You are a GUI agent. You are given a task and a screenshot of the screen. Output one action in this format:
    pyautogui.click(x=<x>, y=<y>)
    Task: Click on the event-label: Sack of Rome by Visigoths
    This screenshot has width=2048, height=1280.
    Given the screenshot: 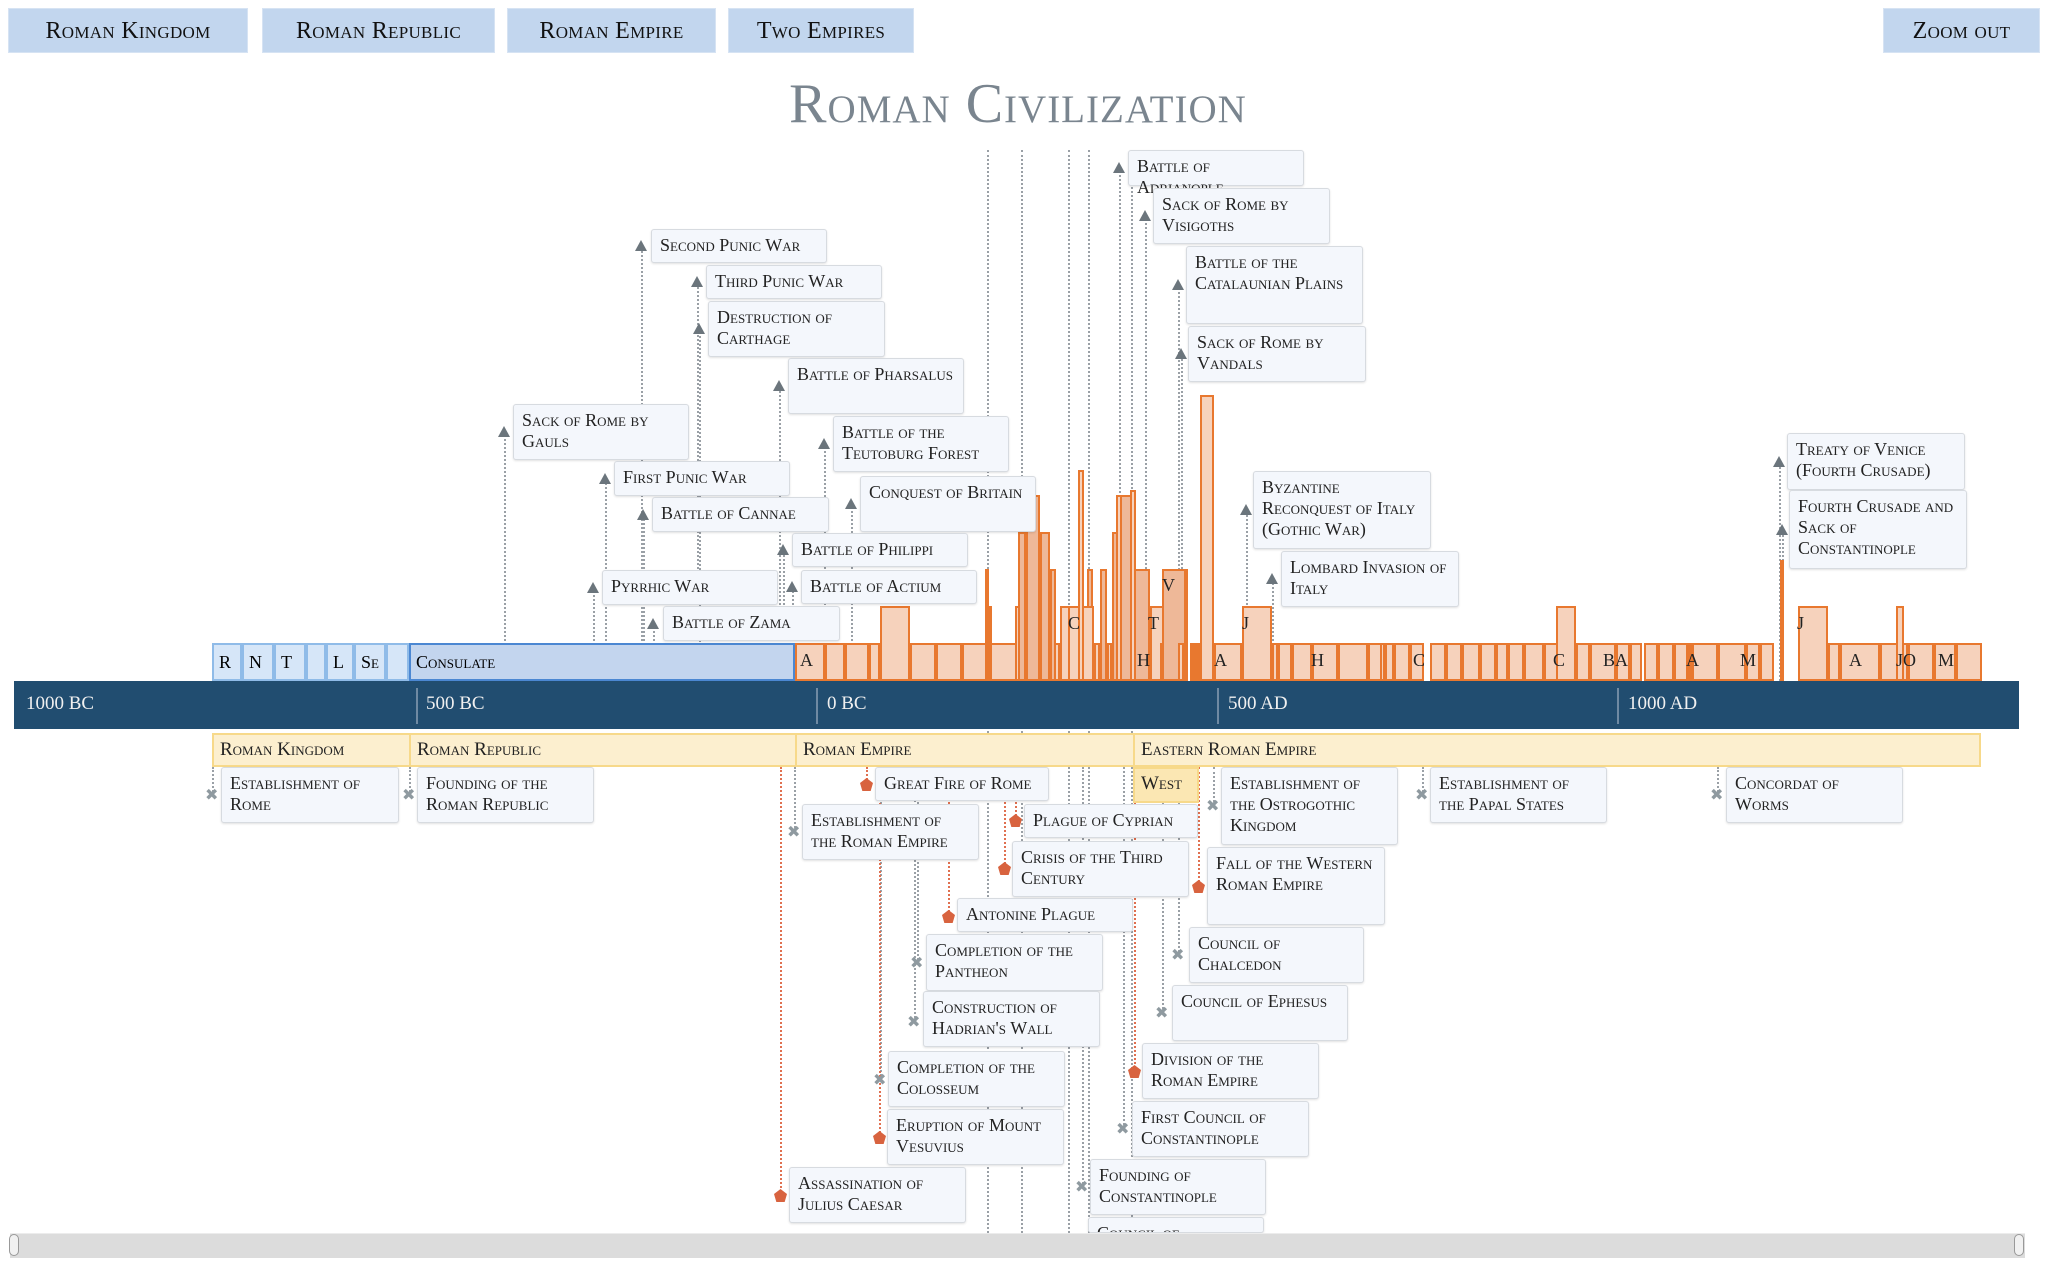 What is the action you would take?
    pyautogui.click(x=1241, y=216)
    